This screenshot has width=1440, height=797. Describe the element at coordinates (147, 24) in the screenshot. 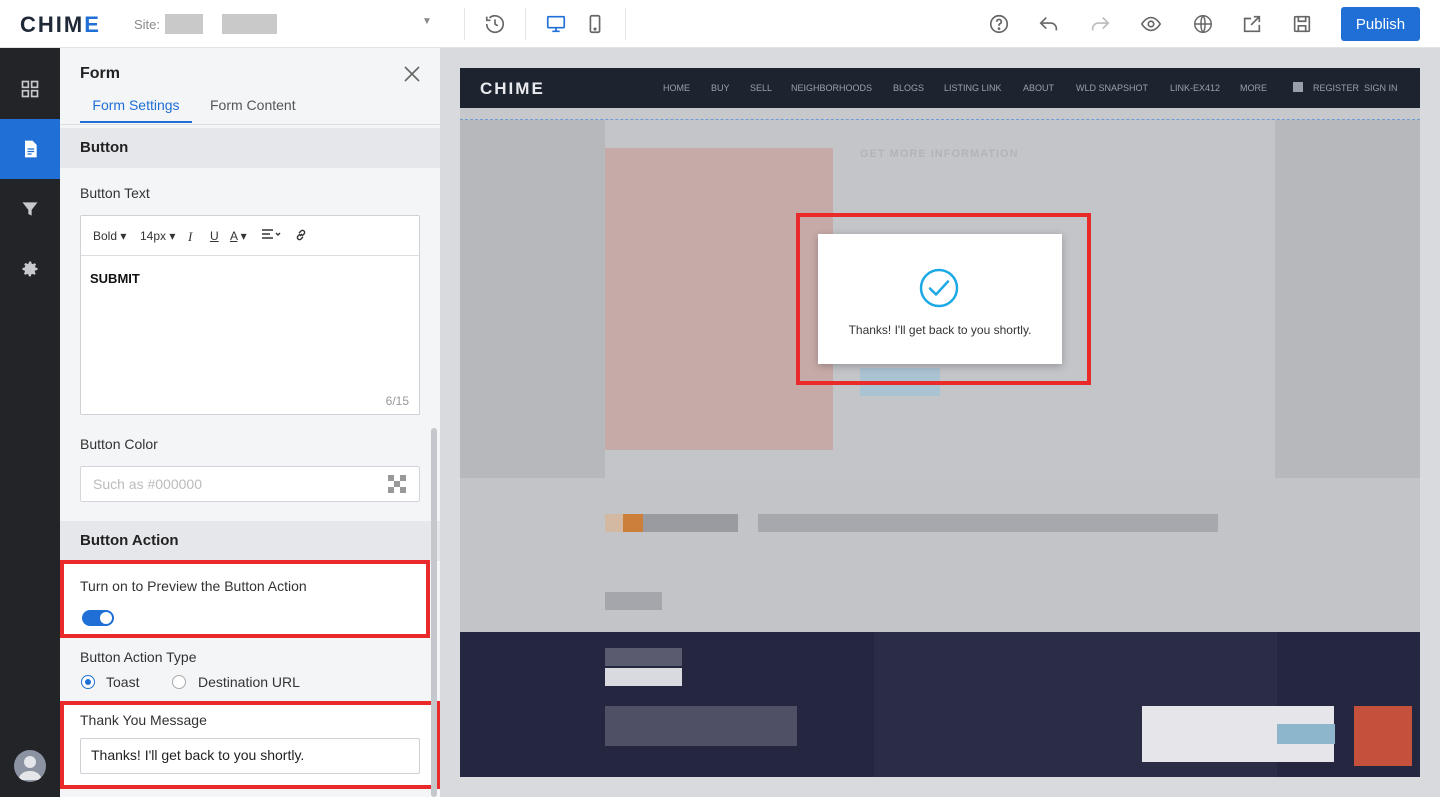

I see `site-label: Site:` at that location.